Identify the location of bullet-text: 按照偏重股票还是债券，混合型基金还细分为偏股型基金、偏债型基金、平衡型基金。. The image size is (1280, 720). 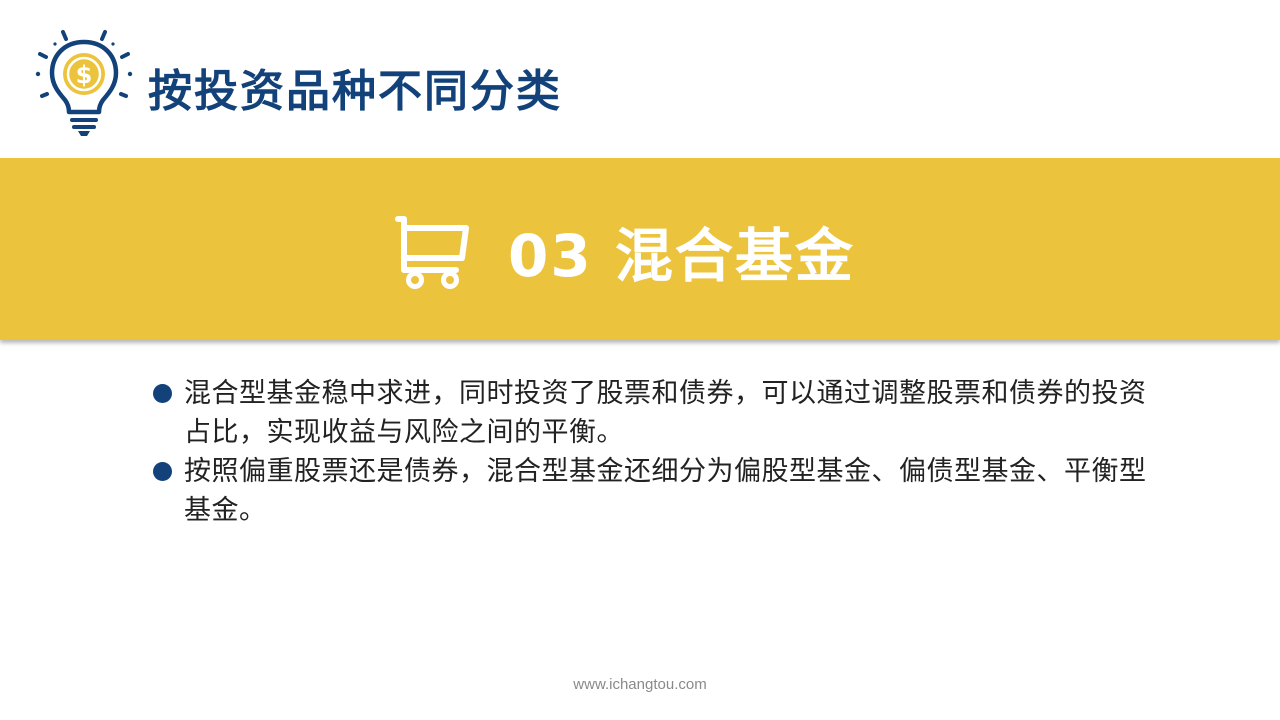
(665, 491).